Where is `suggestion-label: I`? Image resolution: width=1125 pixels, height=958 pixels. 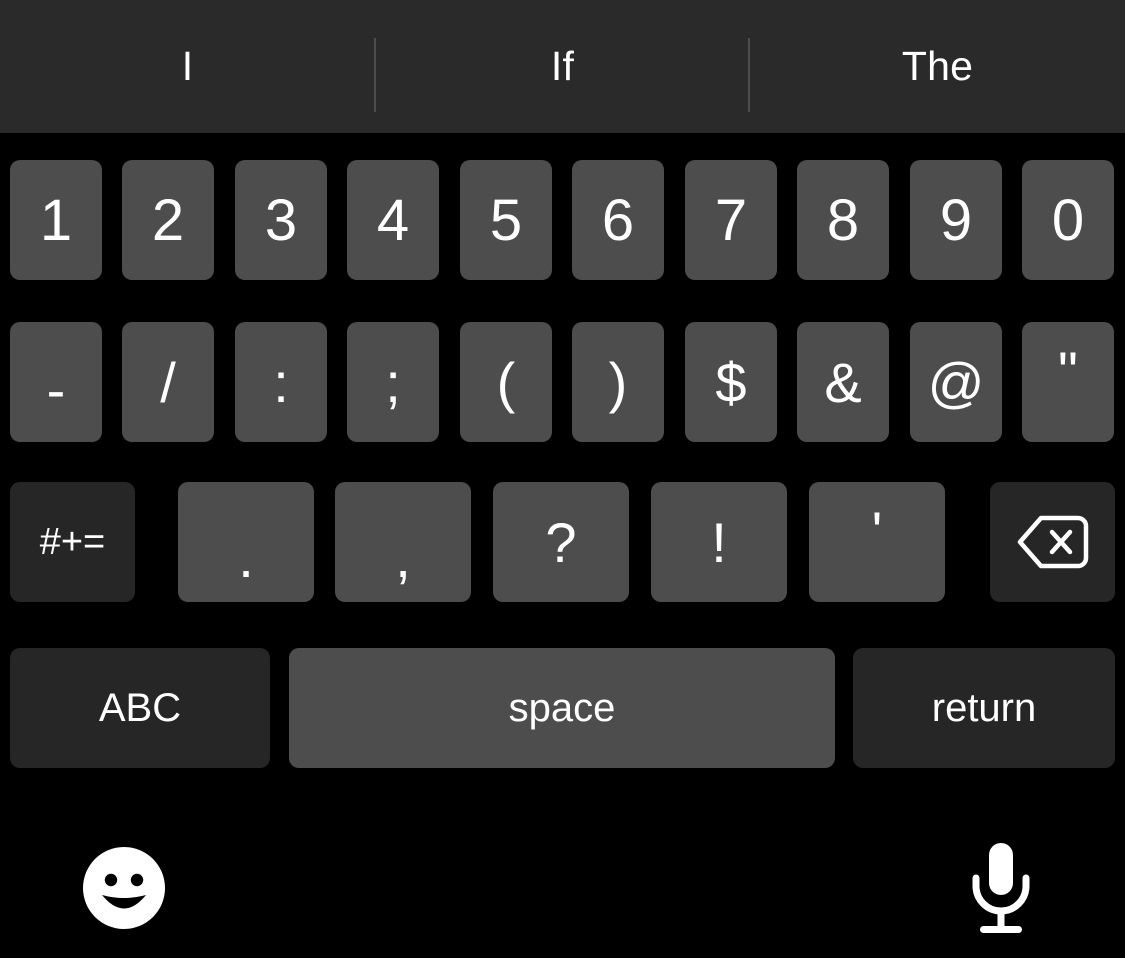 suggestion-label: I is located at coordinates (187, 66).